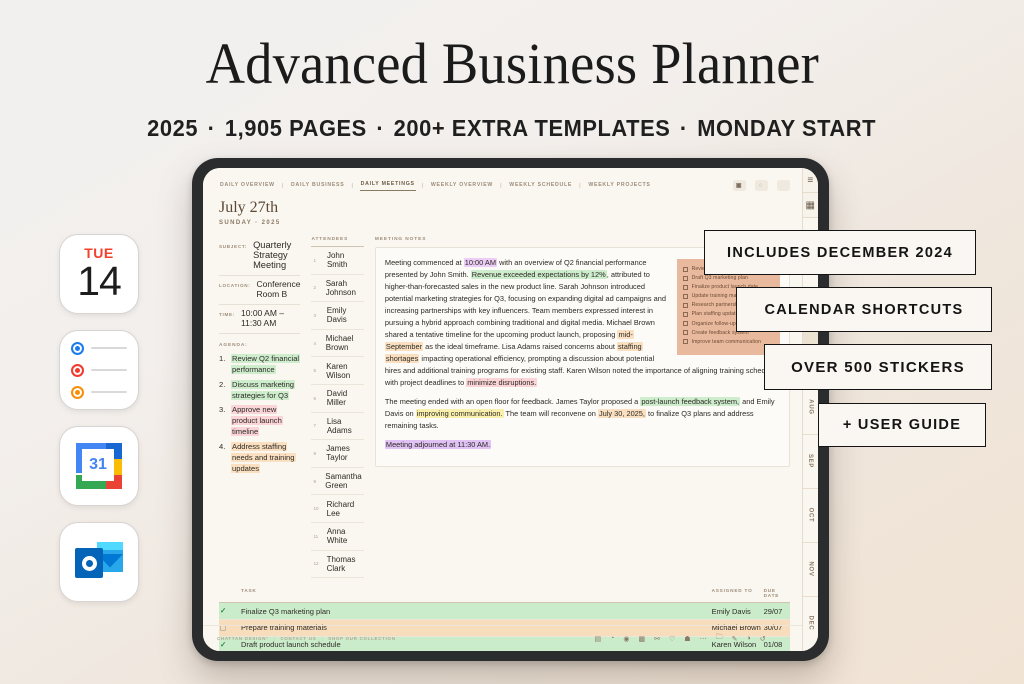 This screenshot has height=684, width=1024. What do you see at coordinates (276, 255) in the screenshot?
I see `meeting-field-value: Quarterly Strategy Meeting` at bounding box center [276, 255].